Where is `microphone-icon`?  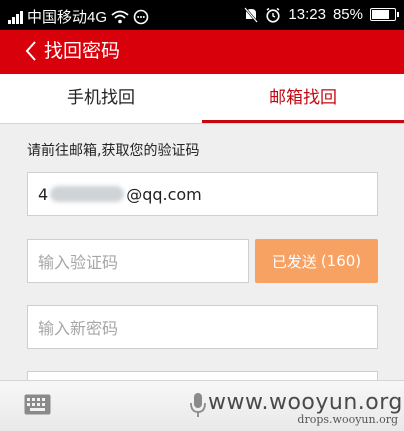 microphone-icon is located at coordinates (198, 405).